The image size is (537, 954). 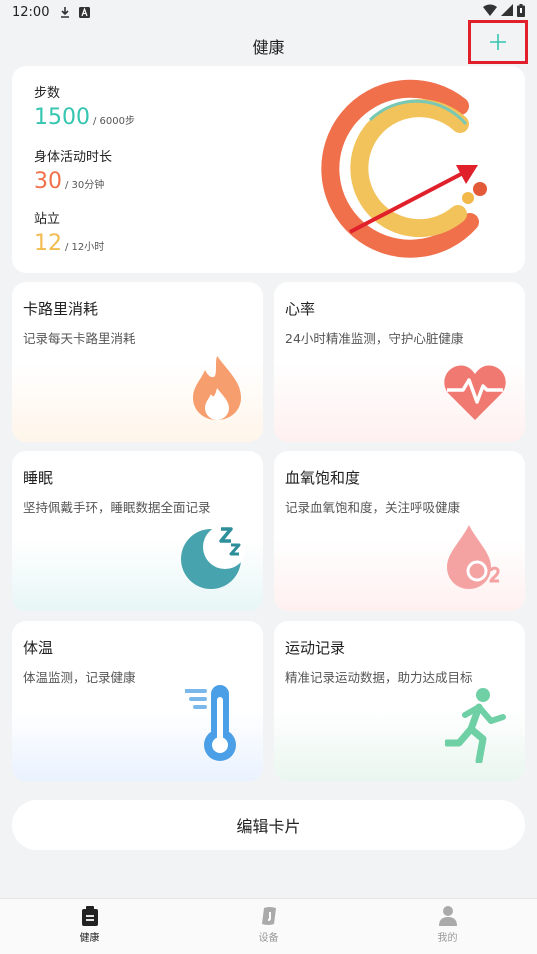 I want to click on heart-rate-desc: 24小时精准监测，守护心脏健康, so click(x=374, y=338).